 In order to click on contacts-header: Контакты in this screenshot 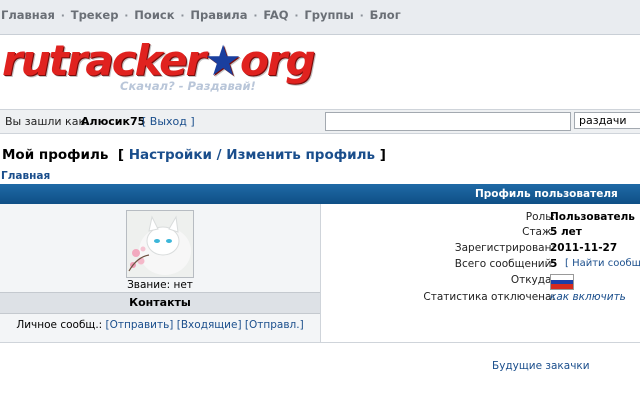, I will do `click(160, 303)`.